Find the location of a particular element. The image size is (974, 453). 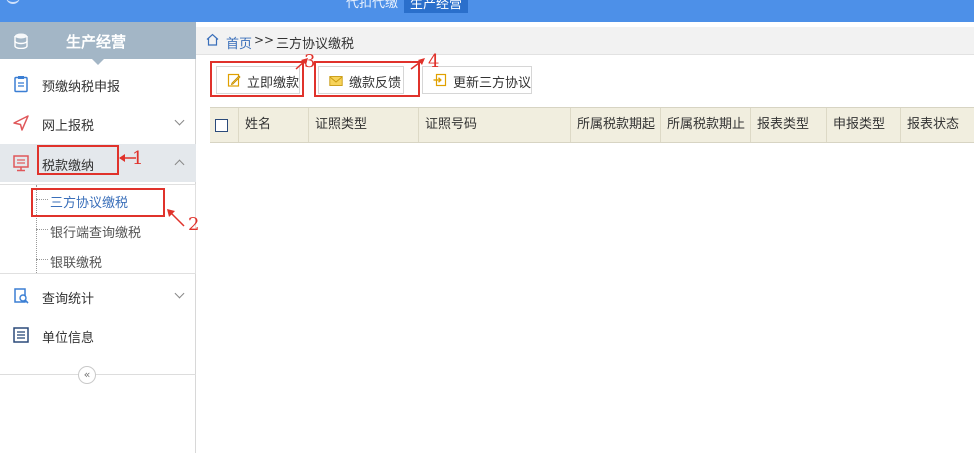

top-nav-item-withholding: 代扣代缴 is located at coordinates (372, 5).